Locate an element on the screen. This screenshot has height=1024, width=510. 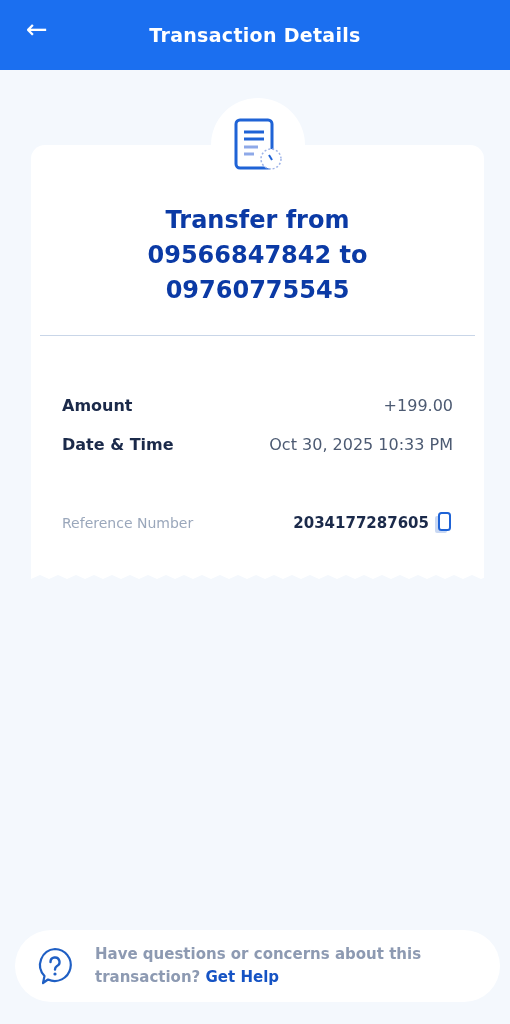
detail-label: Reference Number is located at coordinates (128, 523).